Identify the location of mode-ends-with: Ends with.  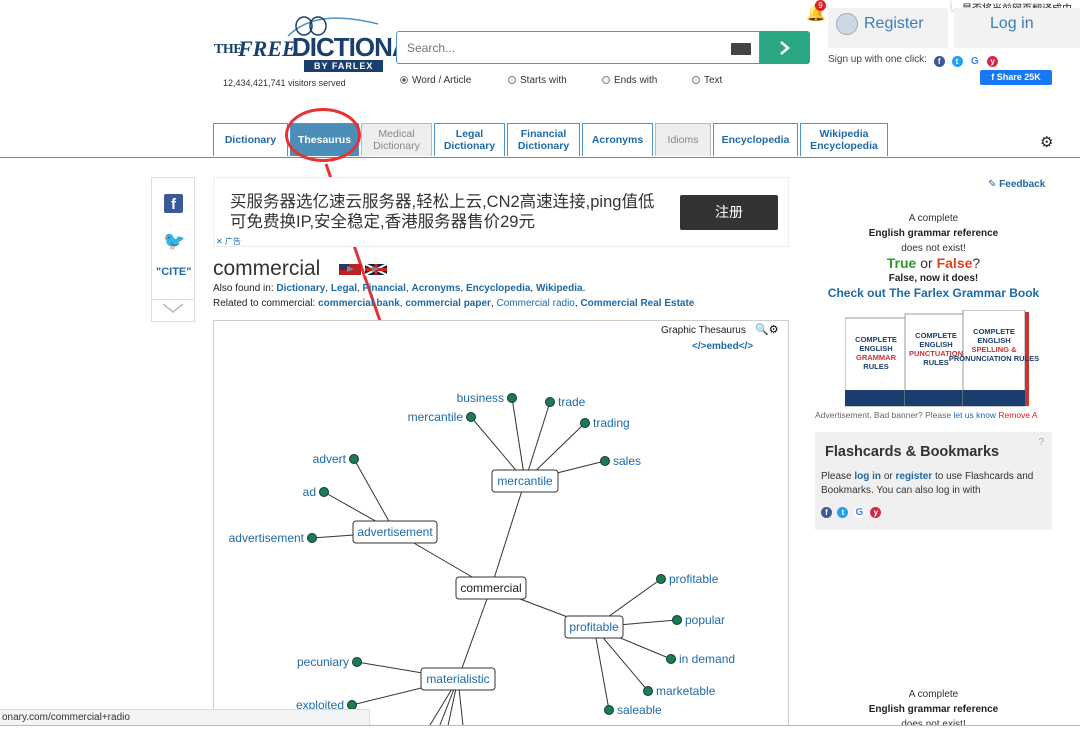
(629, 80).